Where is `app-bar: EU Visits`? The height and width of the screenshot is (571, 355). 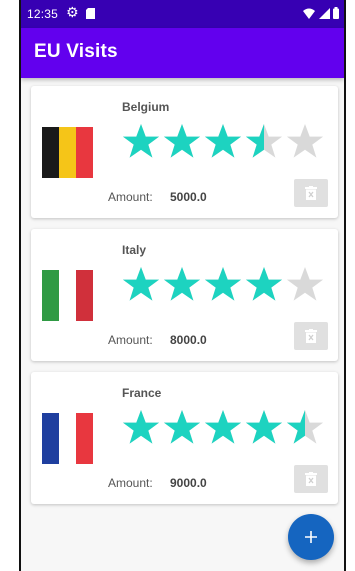
app-bar: EU Visits is located at coordinates (182, 53).